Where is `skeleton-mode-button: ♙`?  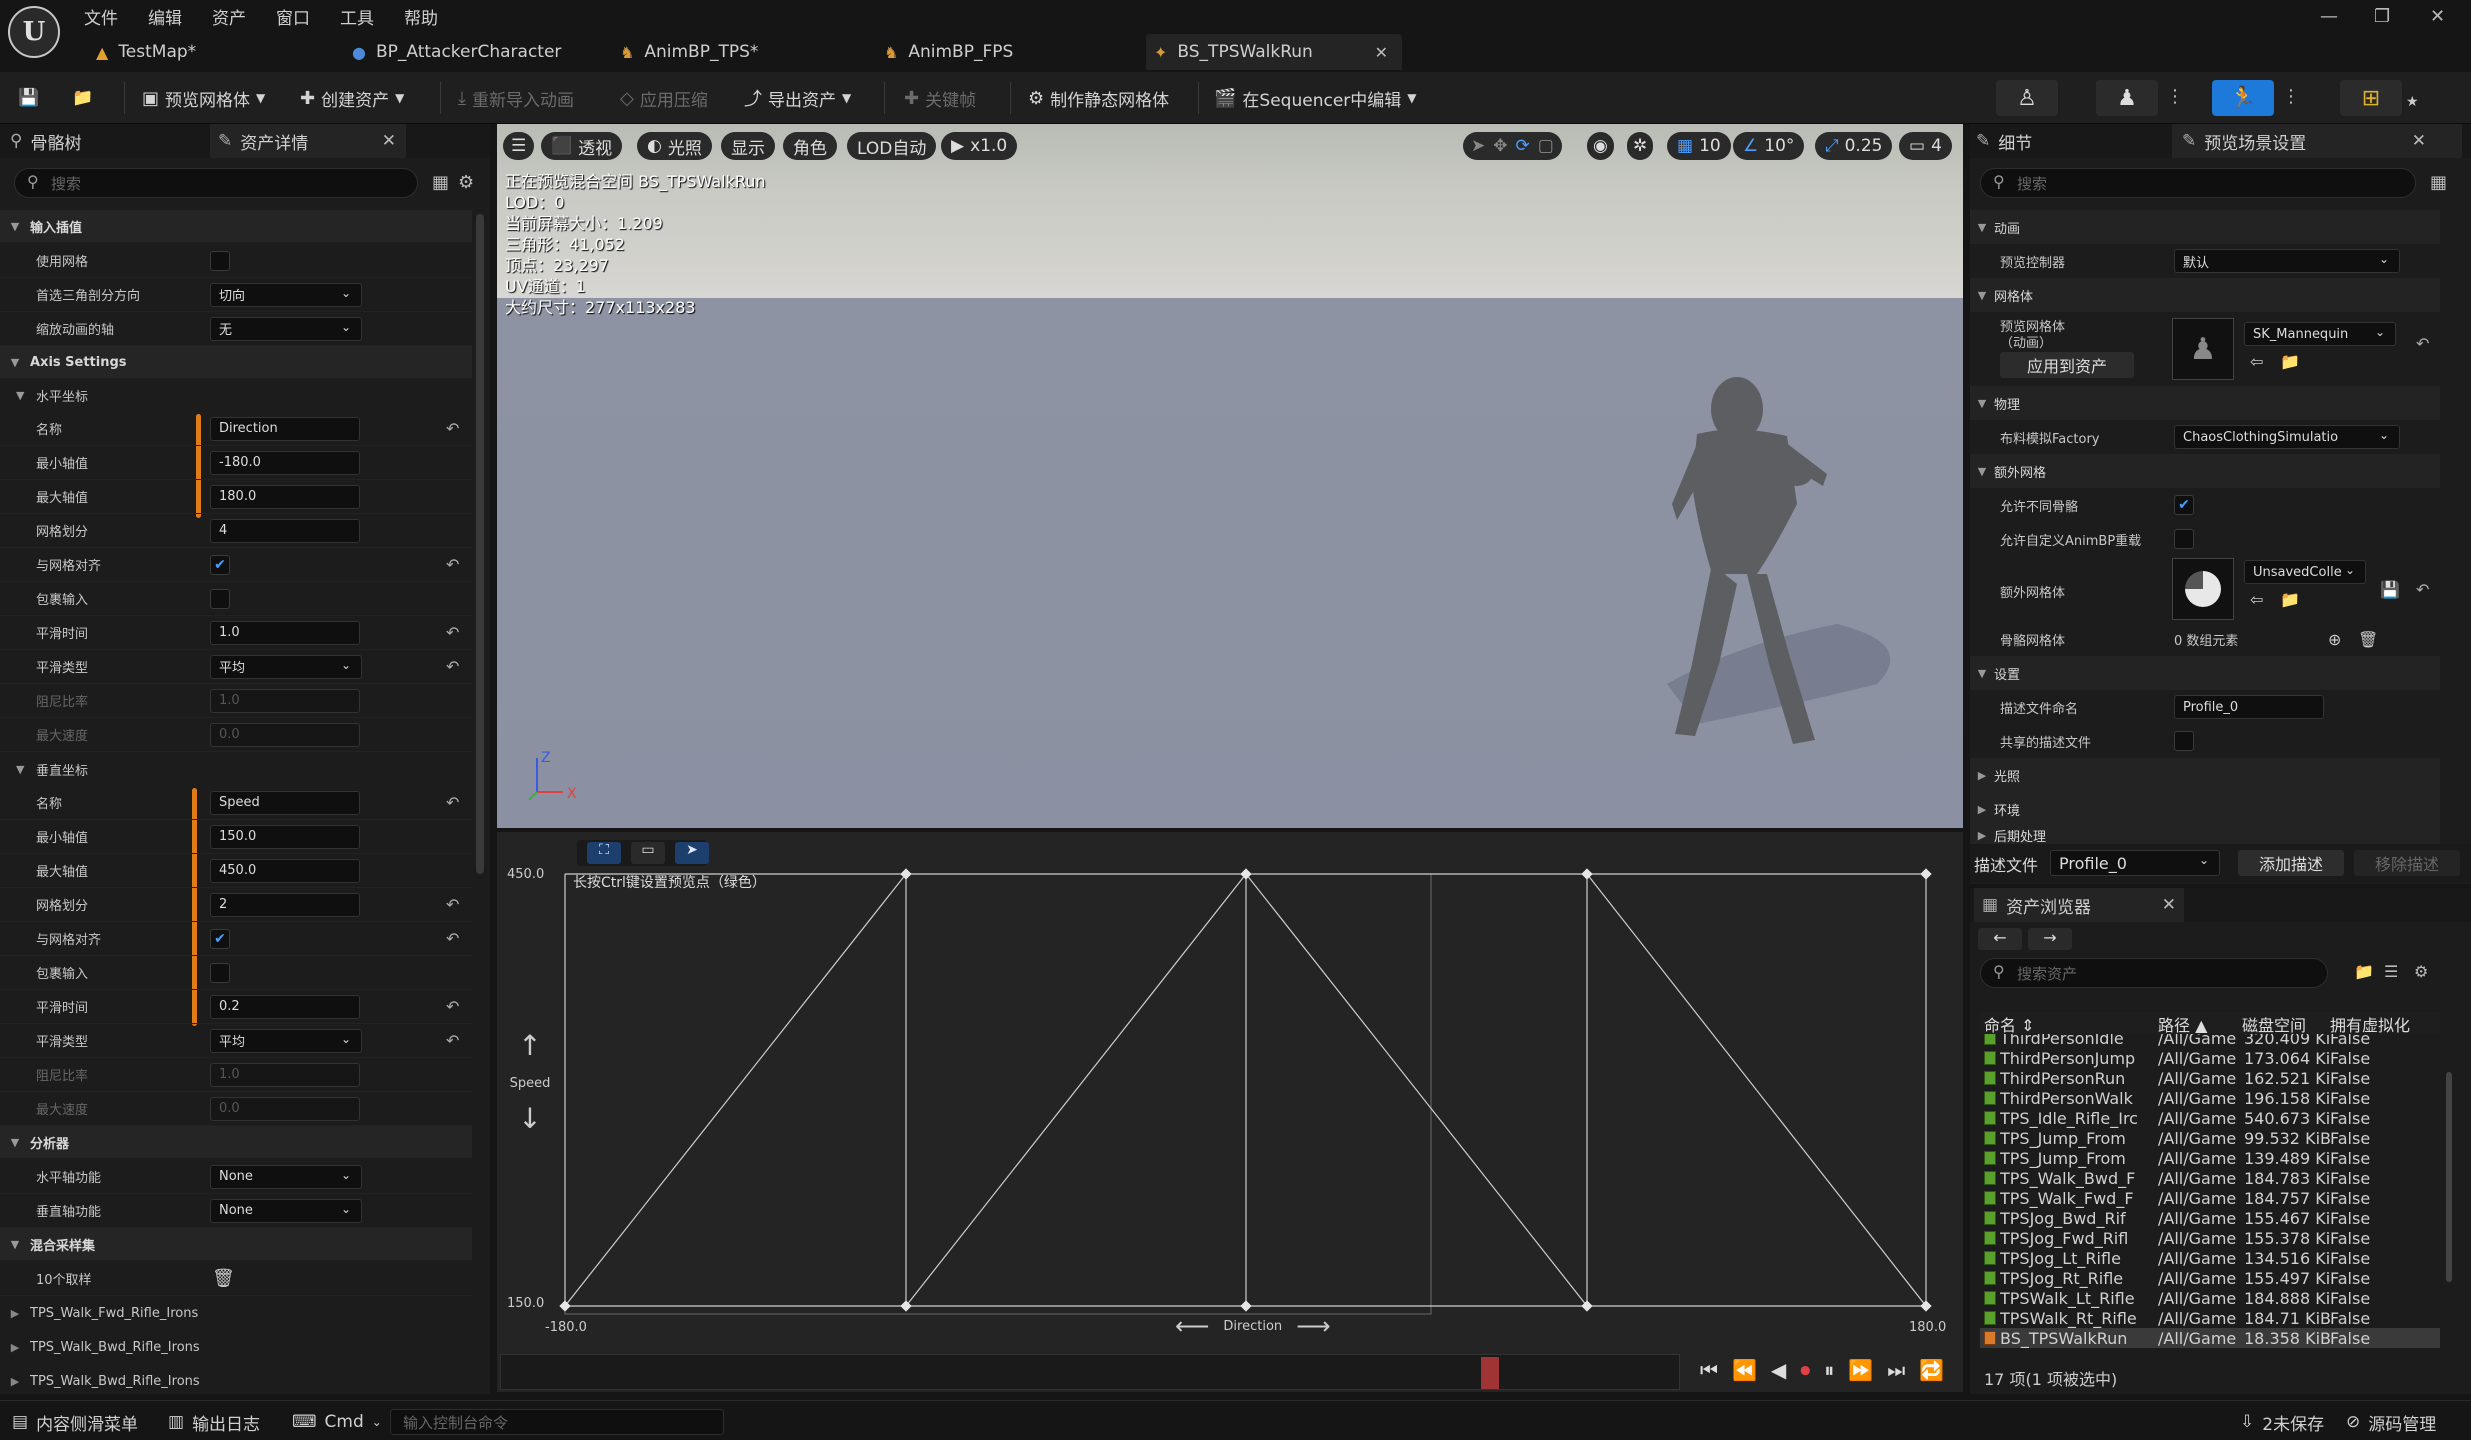
skeleton-mode-button: ♙ is located at coordinates (2027, 98).